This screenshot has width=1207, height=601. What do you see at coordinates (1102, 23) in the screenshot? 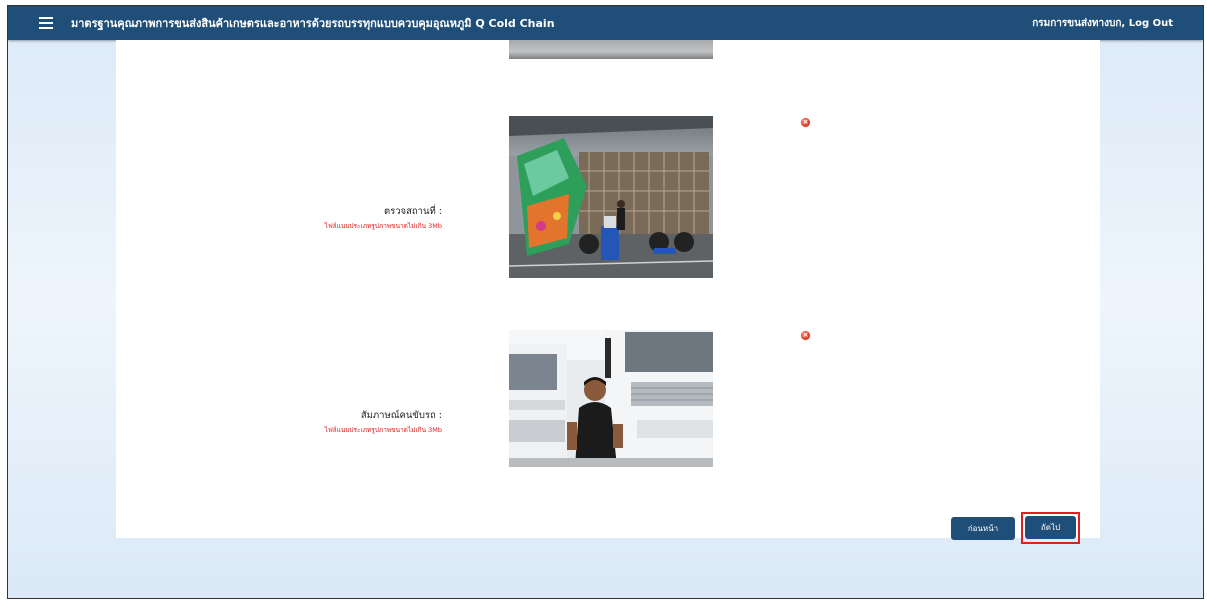
I see `user-logout-link: กรมการขนส่งทางบก, Log Out` at bounding box center [1102, 23].